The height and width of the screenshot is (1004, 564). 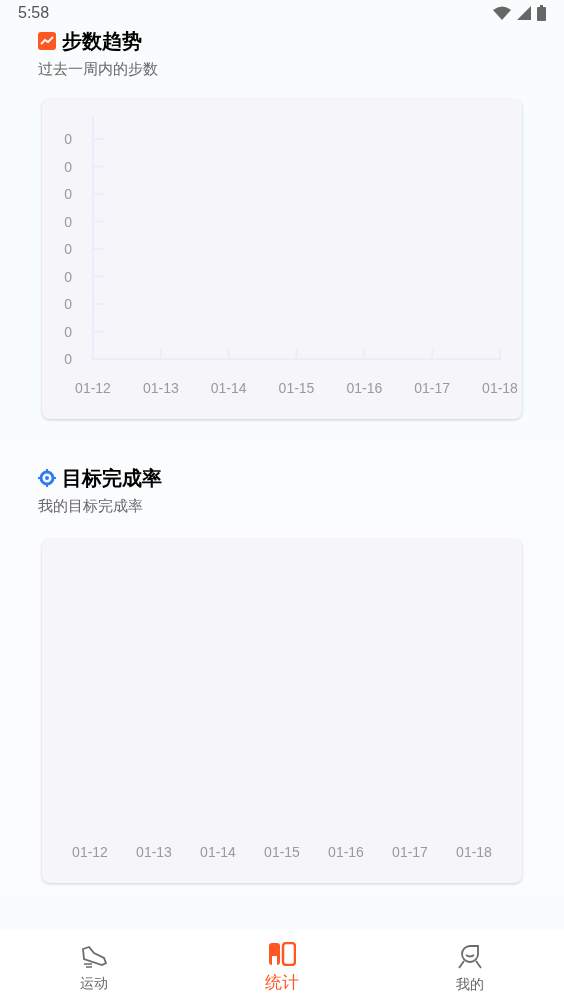 I want to click on section-title: 步数趋势, so click(x=102, y=41).